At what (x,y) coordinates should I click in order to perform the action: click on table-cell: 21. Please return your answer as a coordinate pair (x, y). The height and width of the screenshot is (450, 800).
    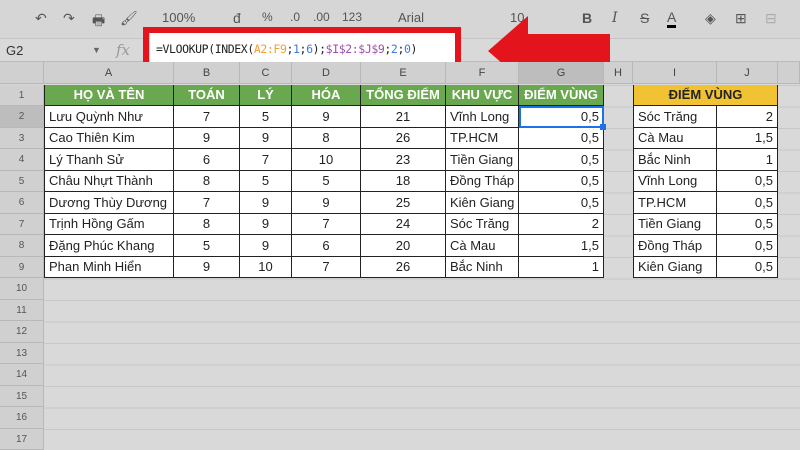
    Looking at the image, I should click on (403, 117).